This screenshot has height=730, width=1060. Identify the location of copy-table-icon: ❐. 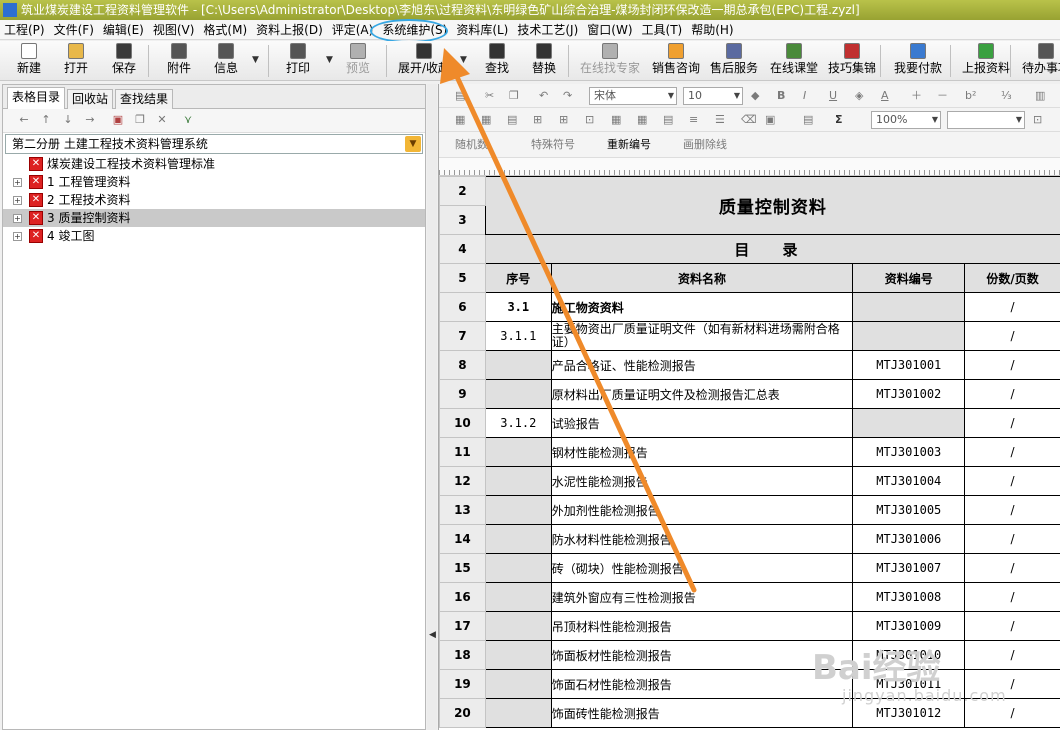
(140, 120).